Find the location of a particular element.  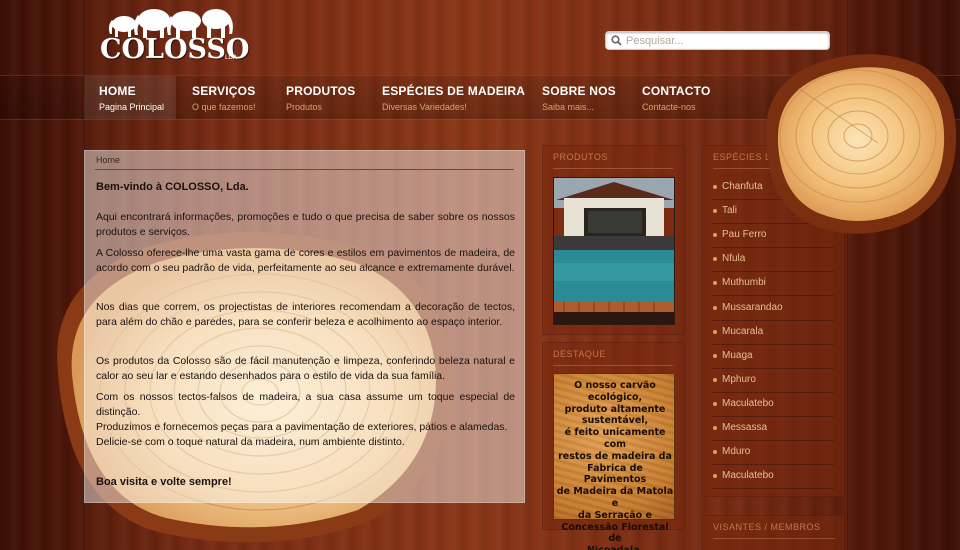

search-input is located at coordinates (726, 40).